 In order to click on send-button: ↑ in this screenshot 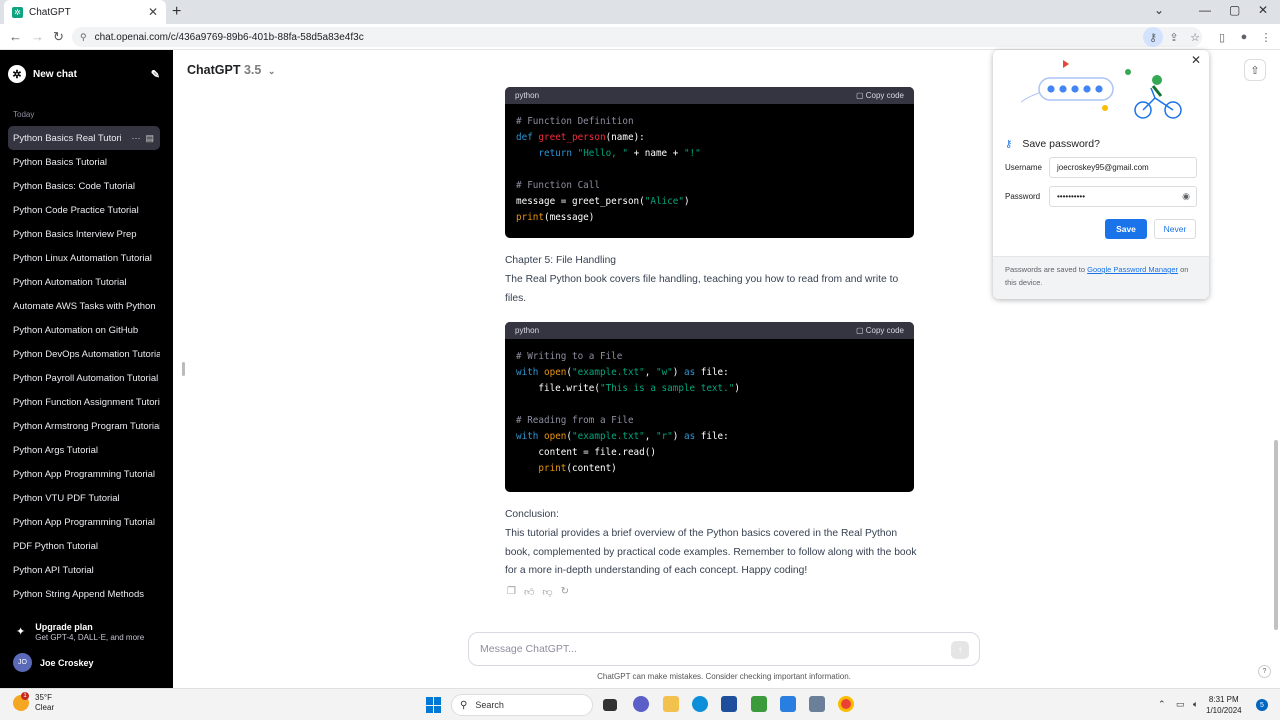, I will do `click(960, 650)`.